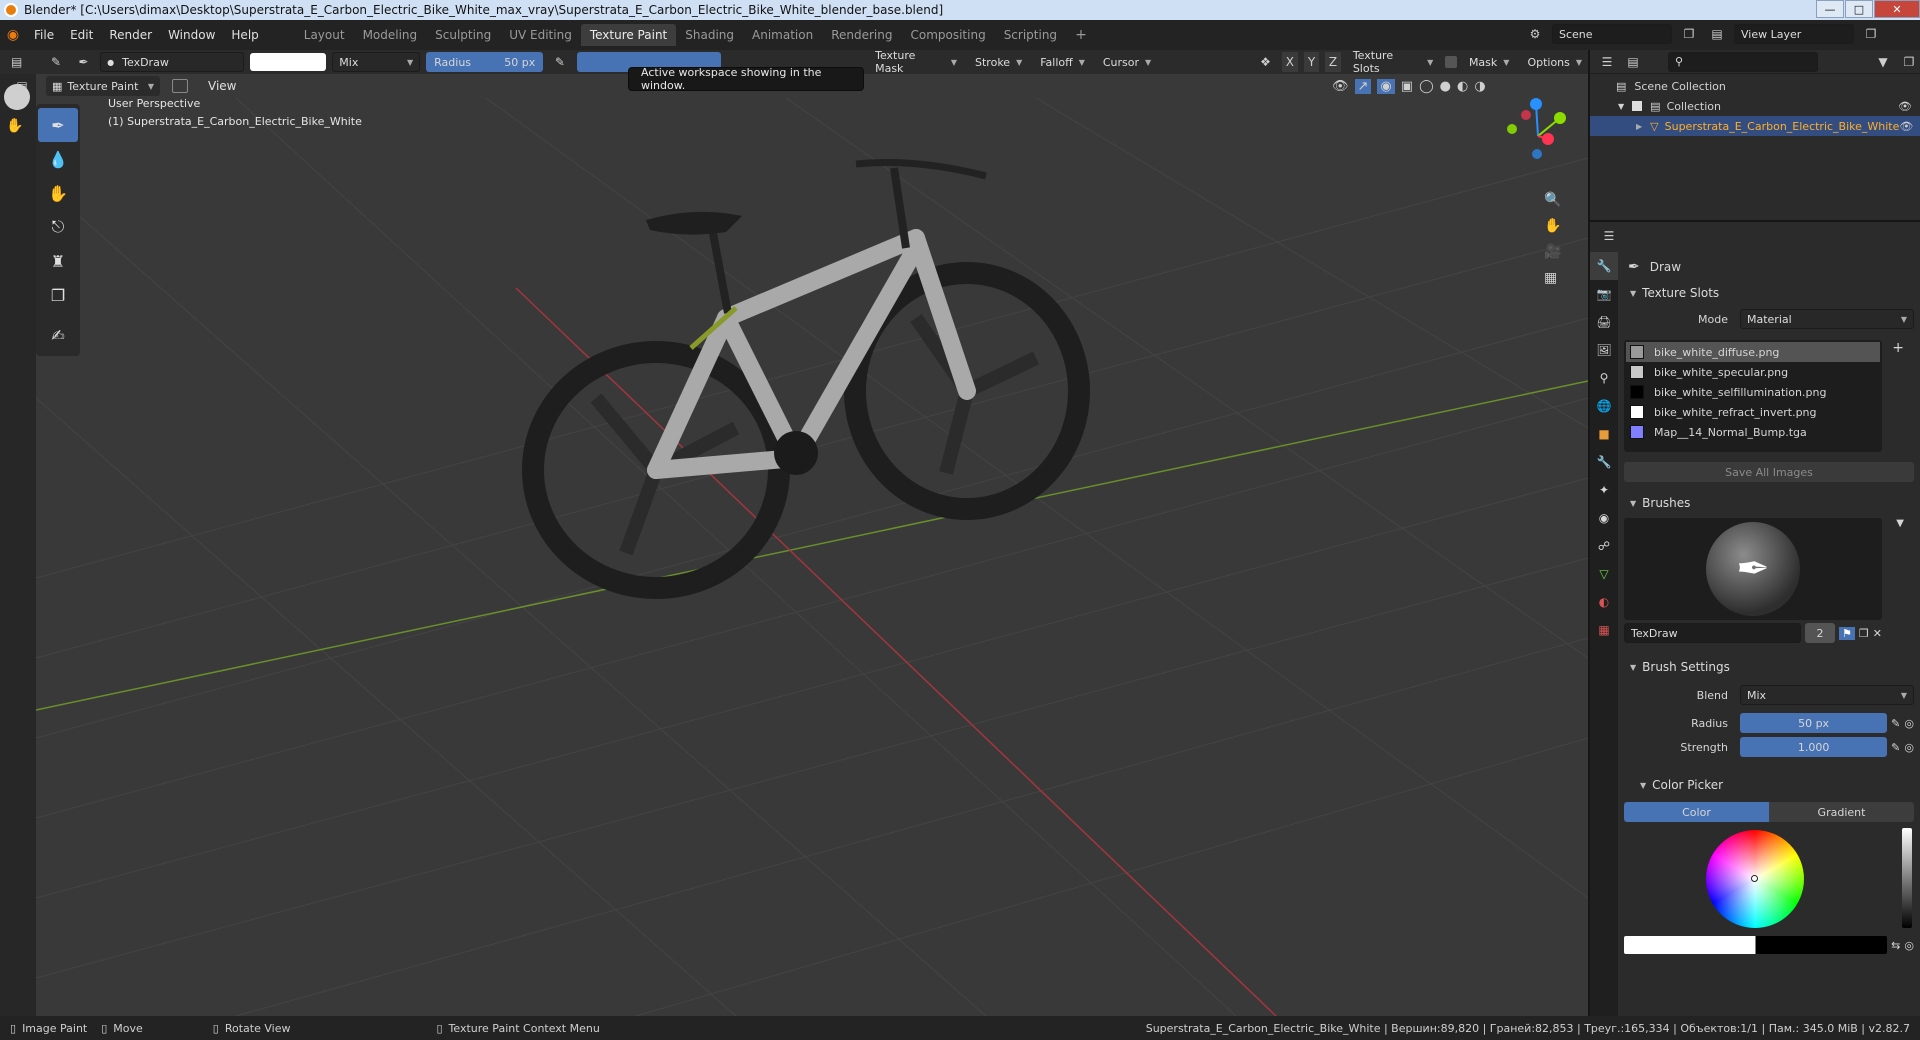  I want to click on slot-item: Map__14_Normal_Bump.tga, so click(1753, 432).